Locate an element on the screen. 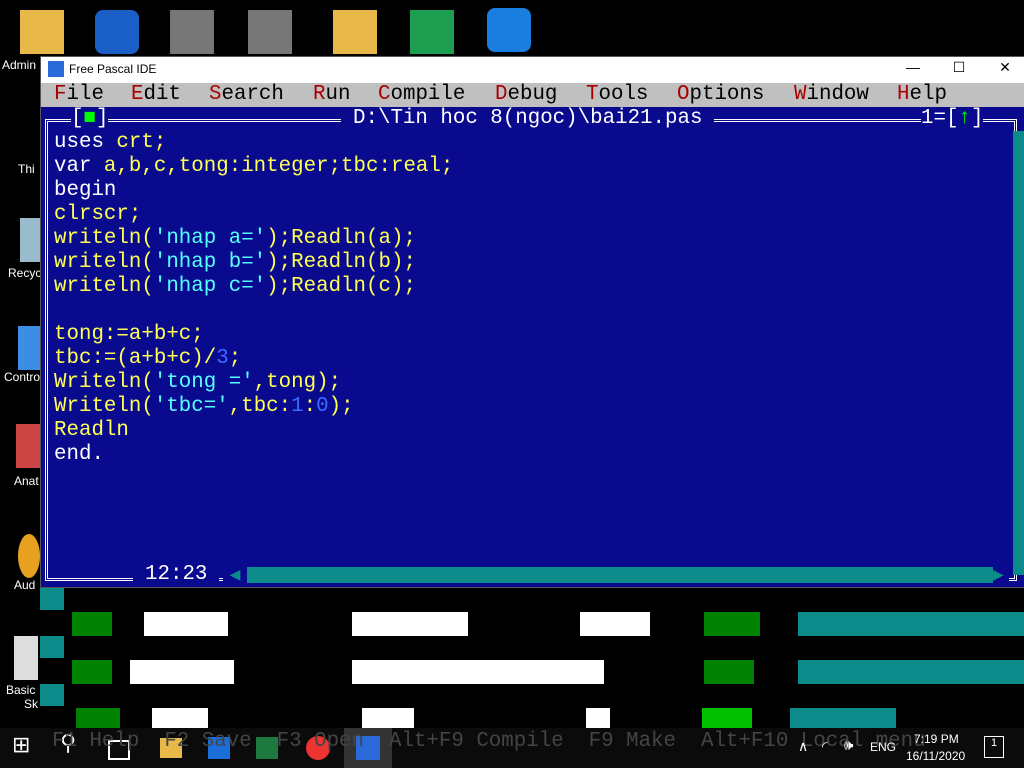 This screenshot has width=1024, height=768. sheets-icon is located at coordinates (432, 32).